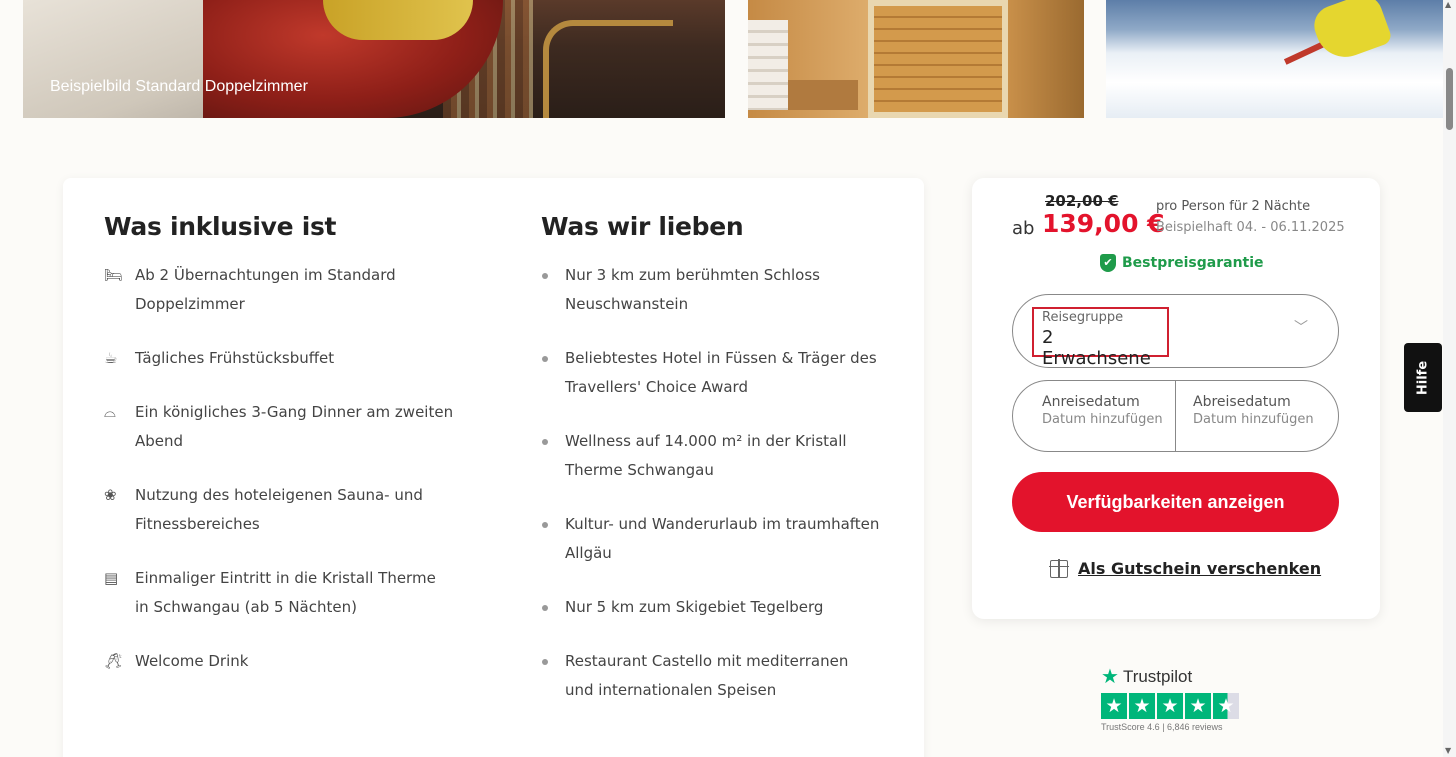 This screenshot has width=1456, height=757. What do you see at coordinates (192, 661) in the screenshot?
I see `included-item-text: Welcome Drink` at bounding box center [192, 661].